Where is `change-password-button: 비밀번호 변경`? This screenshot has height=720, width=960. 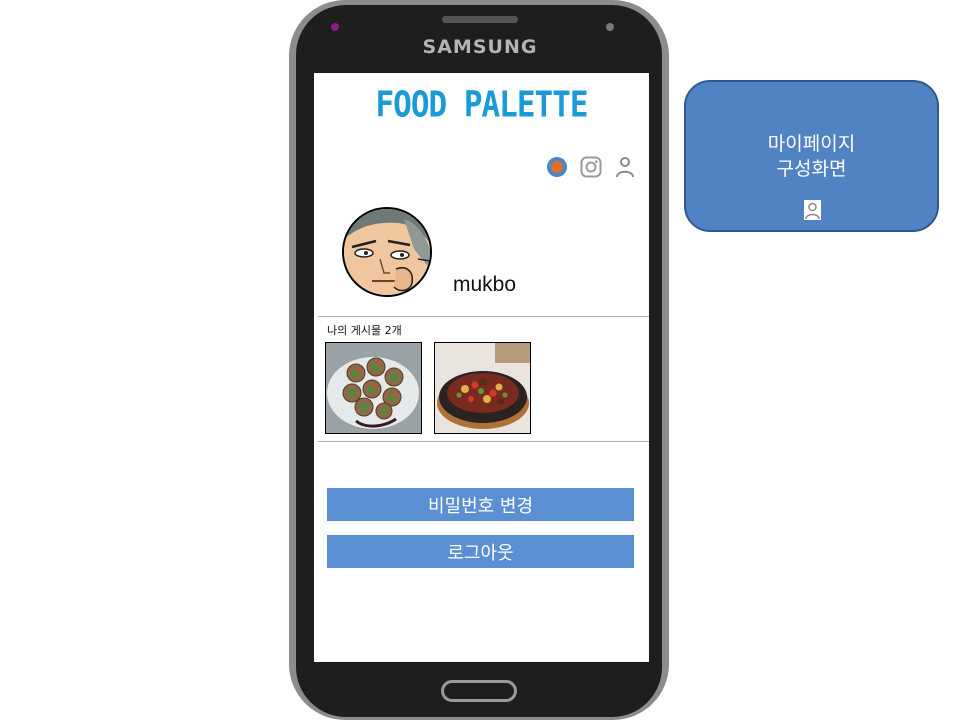
change-password-button: 비밀번호 변경 is located at coordinates (480, 504).